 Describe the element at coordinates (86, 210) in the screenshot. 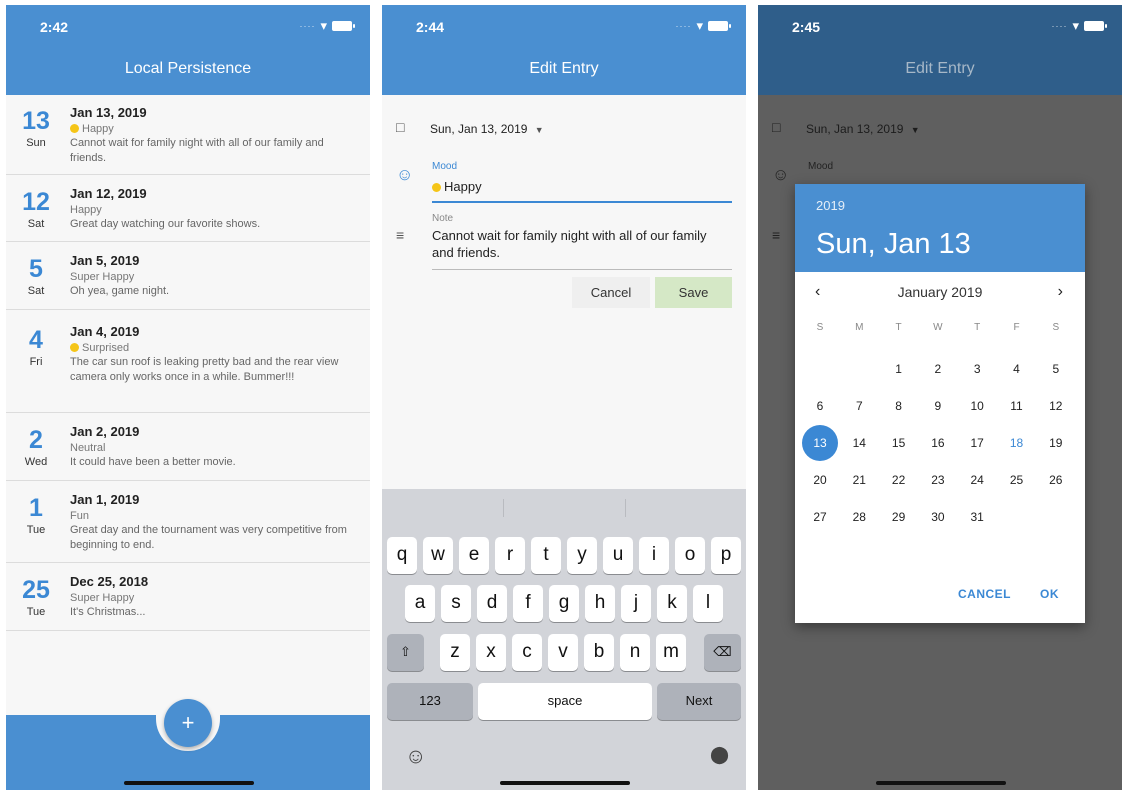

I see `entry-mood-label: Happy` at that location.